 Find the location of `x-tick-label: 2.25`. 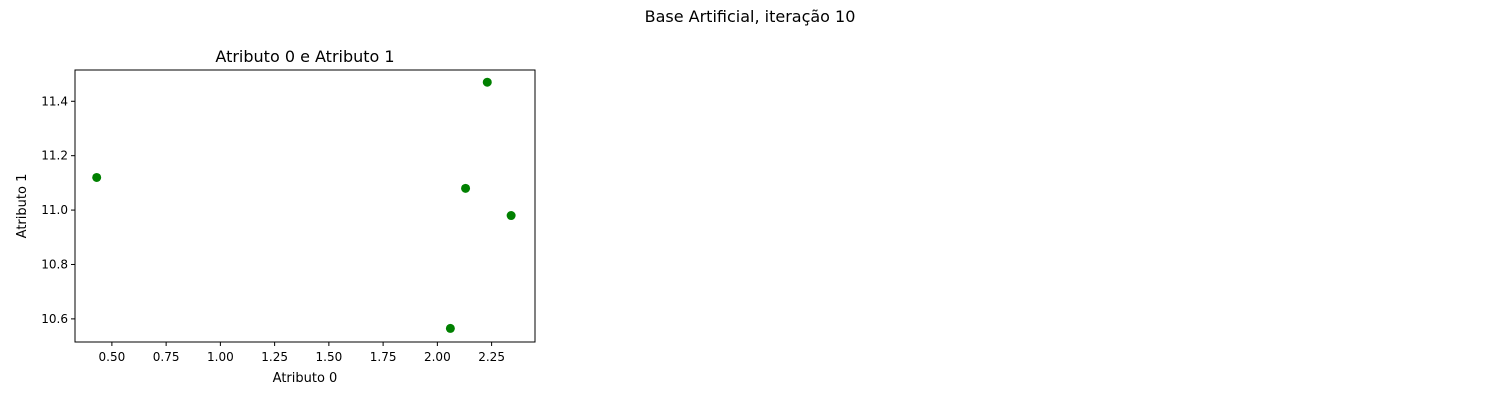

x-tick-label: 2.25 is located at coordinates (491, 357).